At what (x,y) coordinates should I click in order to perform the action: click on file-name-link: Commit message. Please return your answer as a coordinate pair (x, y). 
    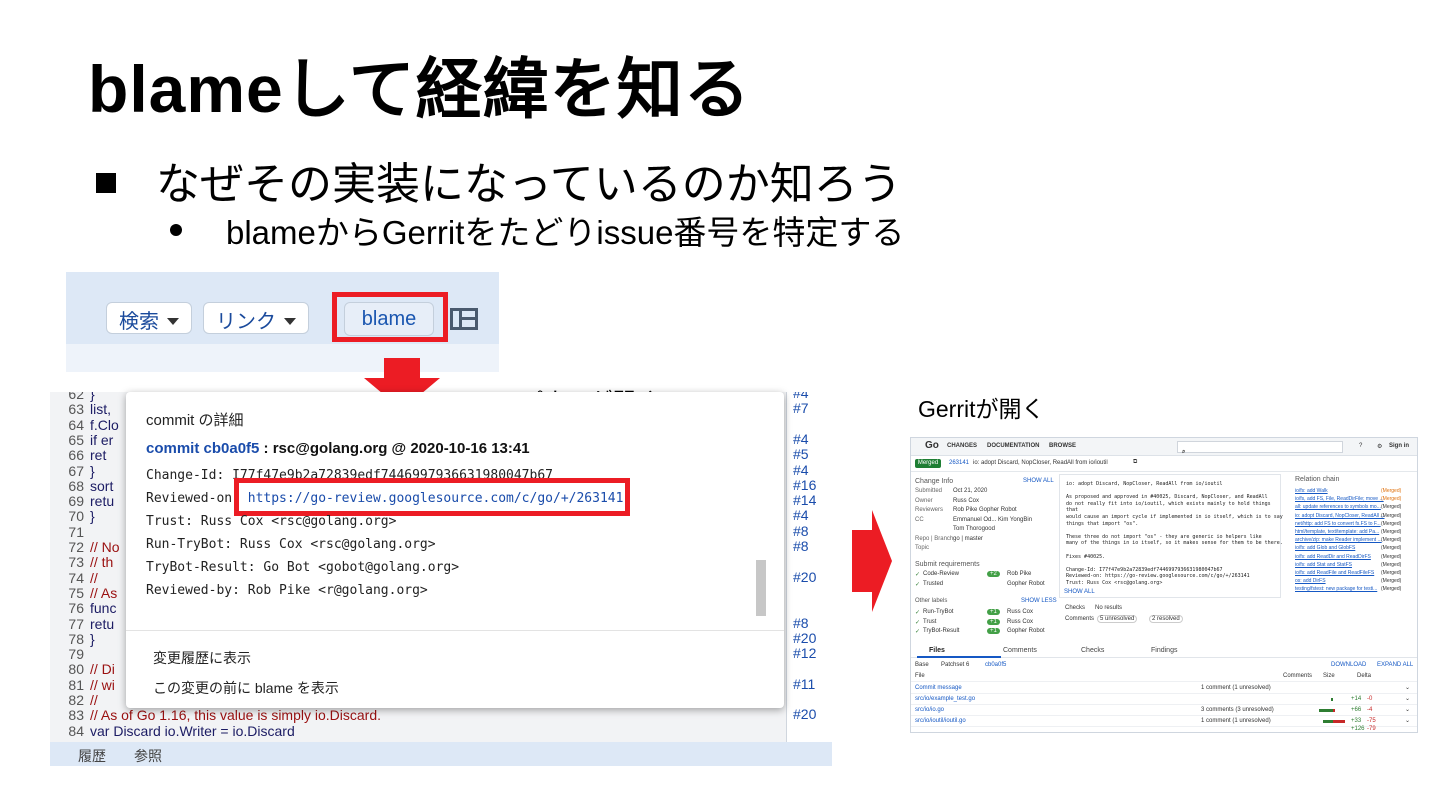
    Looking at the image, I should click on (938, 688).